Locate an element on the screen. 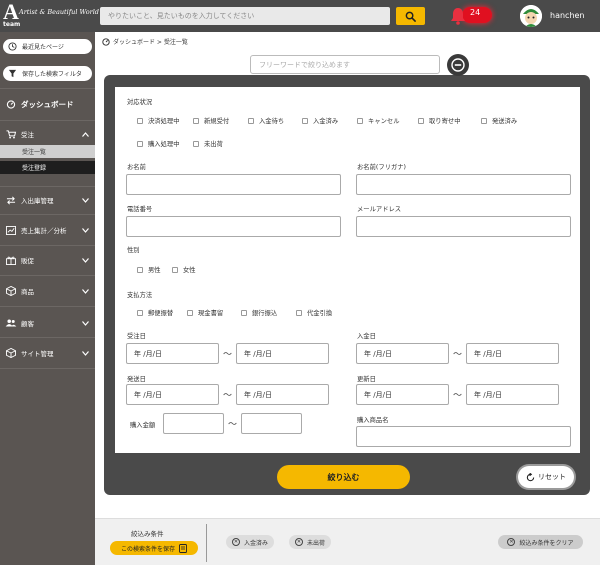  sidebar-item-orders: 受注 is located at coordinates (47, 134).